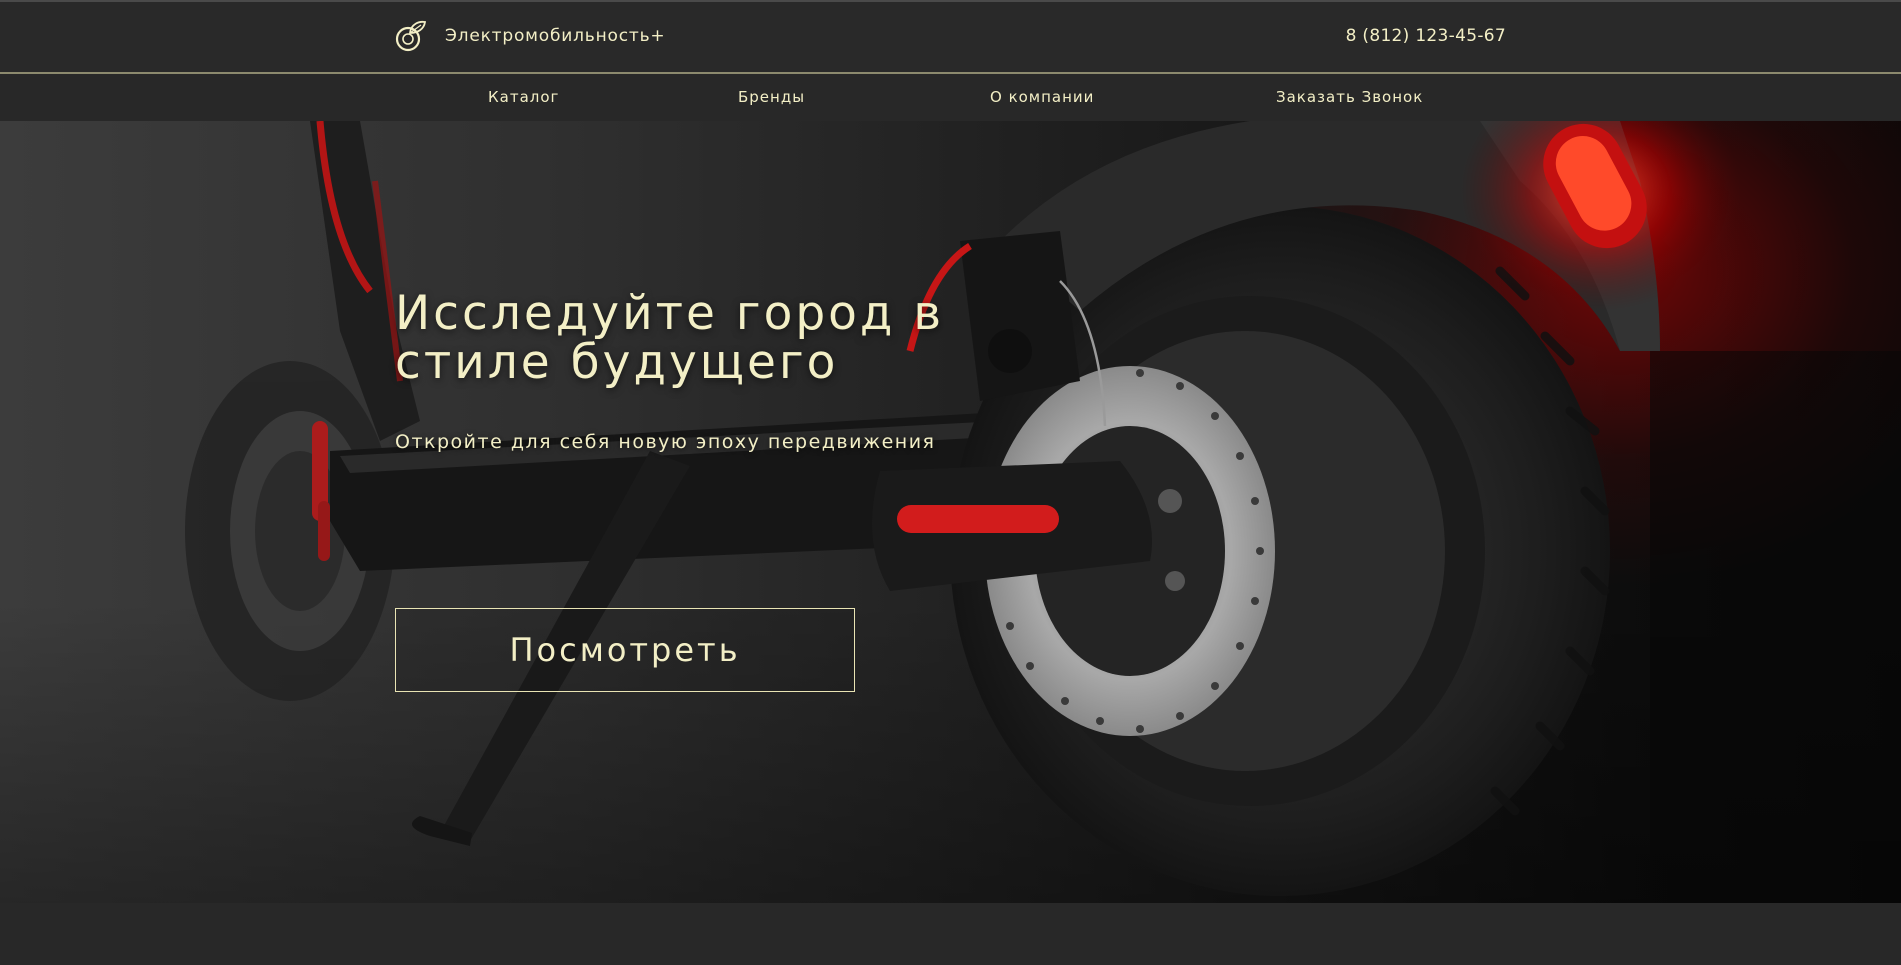 This screenshot has height=965, width=1901. What do you see at coordinates (771, 97) in the screenshot?
I see `nav-item-brands: Бренды` at bounding box center [771, 97].